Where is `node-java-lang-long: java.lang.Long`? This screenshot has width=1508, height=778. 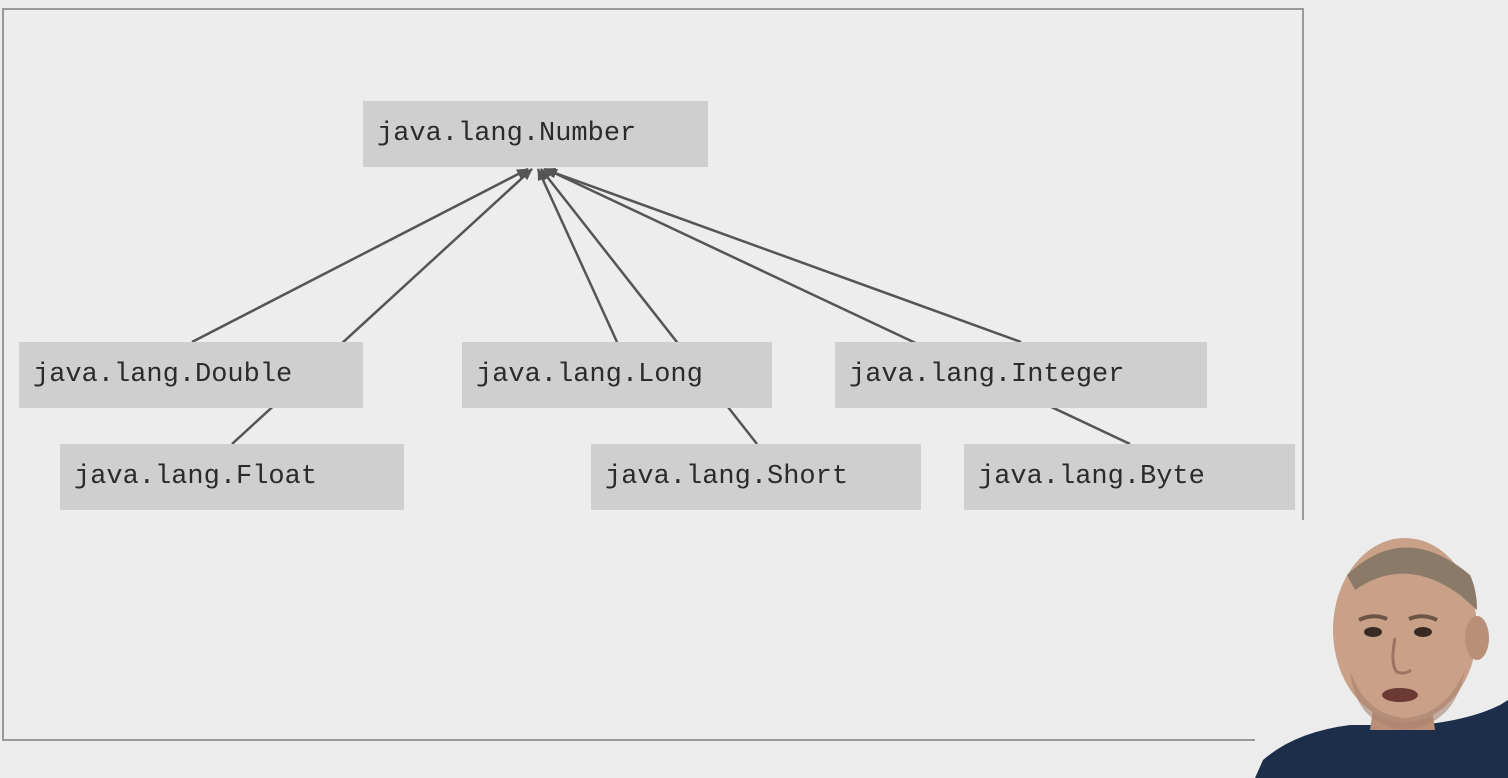
node-java-lang-long: java.lang.Long is located at coordinates (617, 375).